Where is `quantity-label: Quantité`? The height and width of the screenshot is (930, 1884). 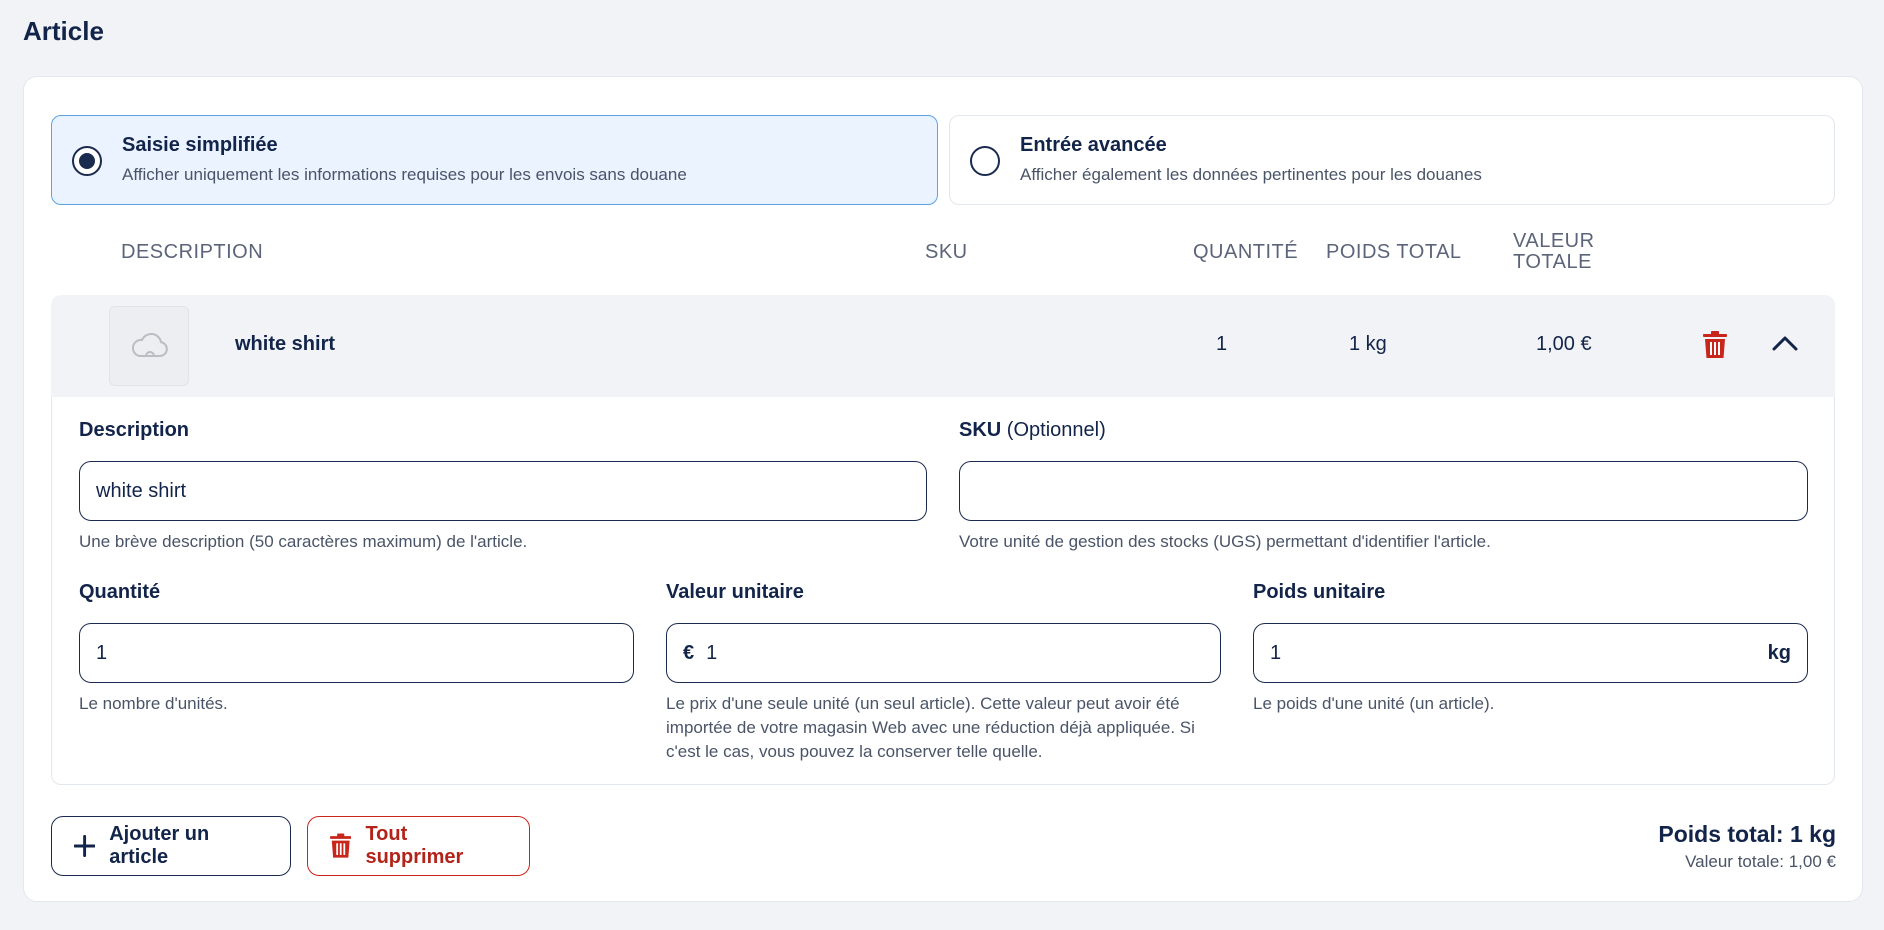 quantity-label: Quantité is located at coordinates (120, 592).